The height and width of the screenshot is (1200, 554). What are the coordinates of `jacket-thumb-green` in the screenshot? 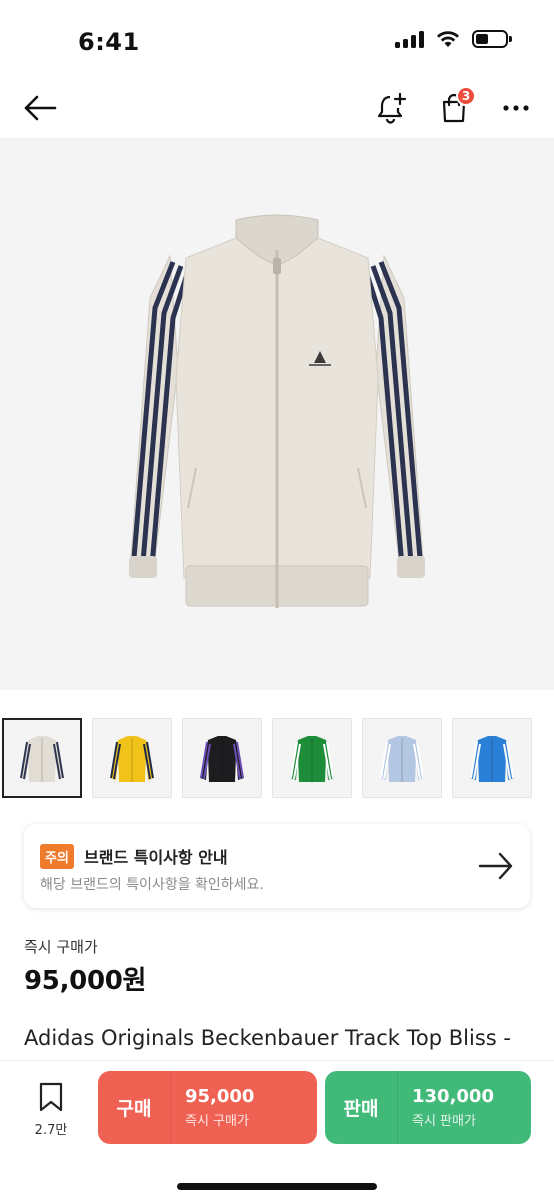 It's located at (312, 759).